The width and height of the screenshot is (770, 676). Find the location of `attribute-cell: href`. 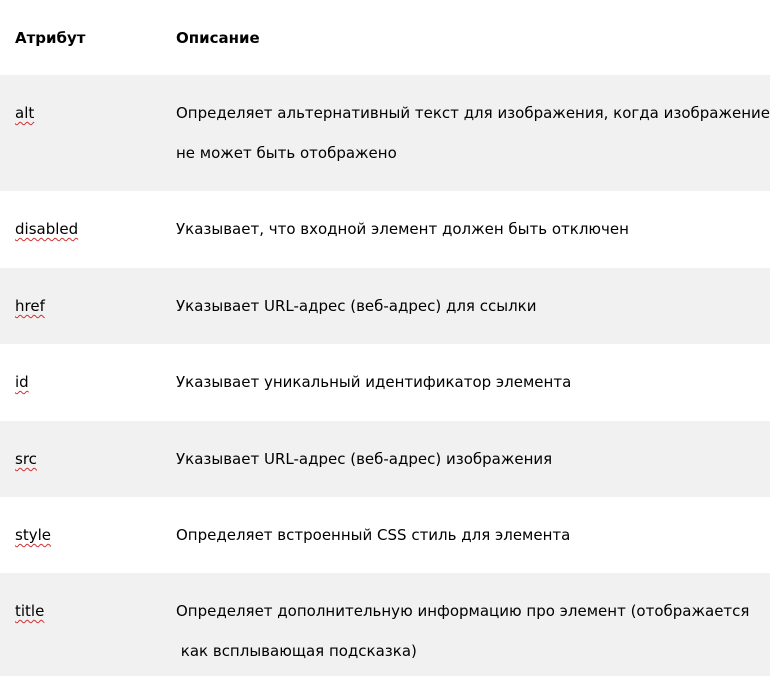

attribute-cell: href is located at coordinates (30, 306).